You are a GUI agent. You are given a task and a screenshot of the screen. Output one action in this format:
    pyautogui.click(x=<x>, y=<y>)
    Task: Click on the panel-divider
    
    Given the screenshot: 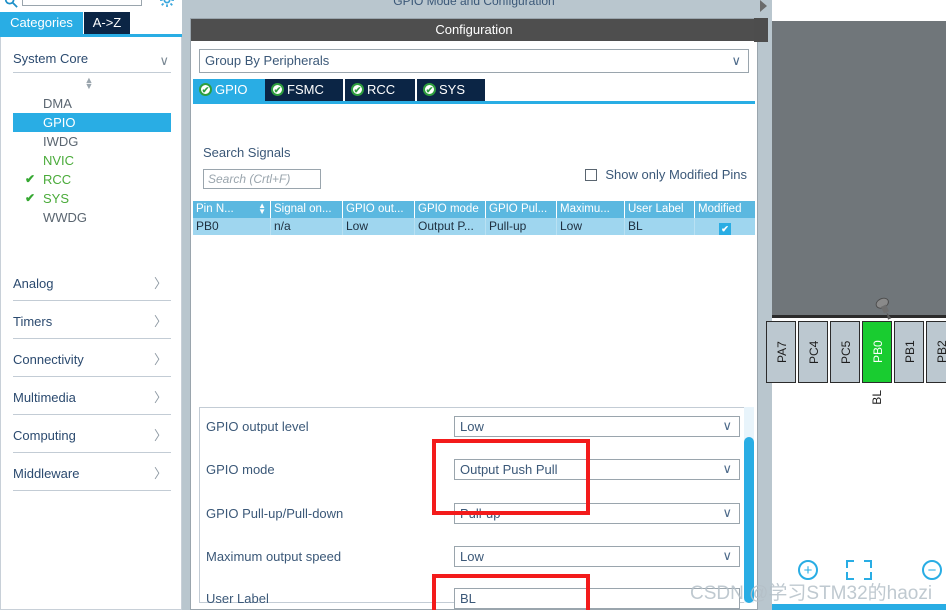 What is the action you would take?
    pyautogui.click(x=763, y=305)
    